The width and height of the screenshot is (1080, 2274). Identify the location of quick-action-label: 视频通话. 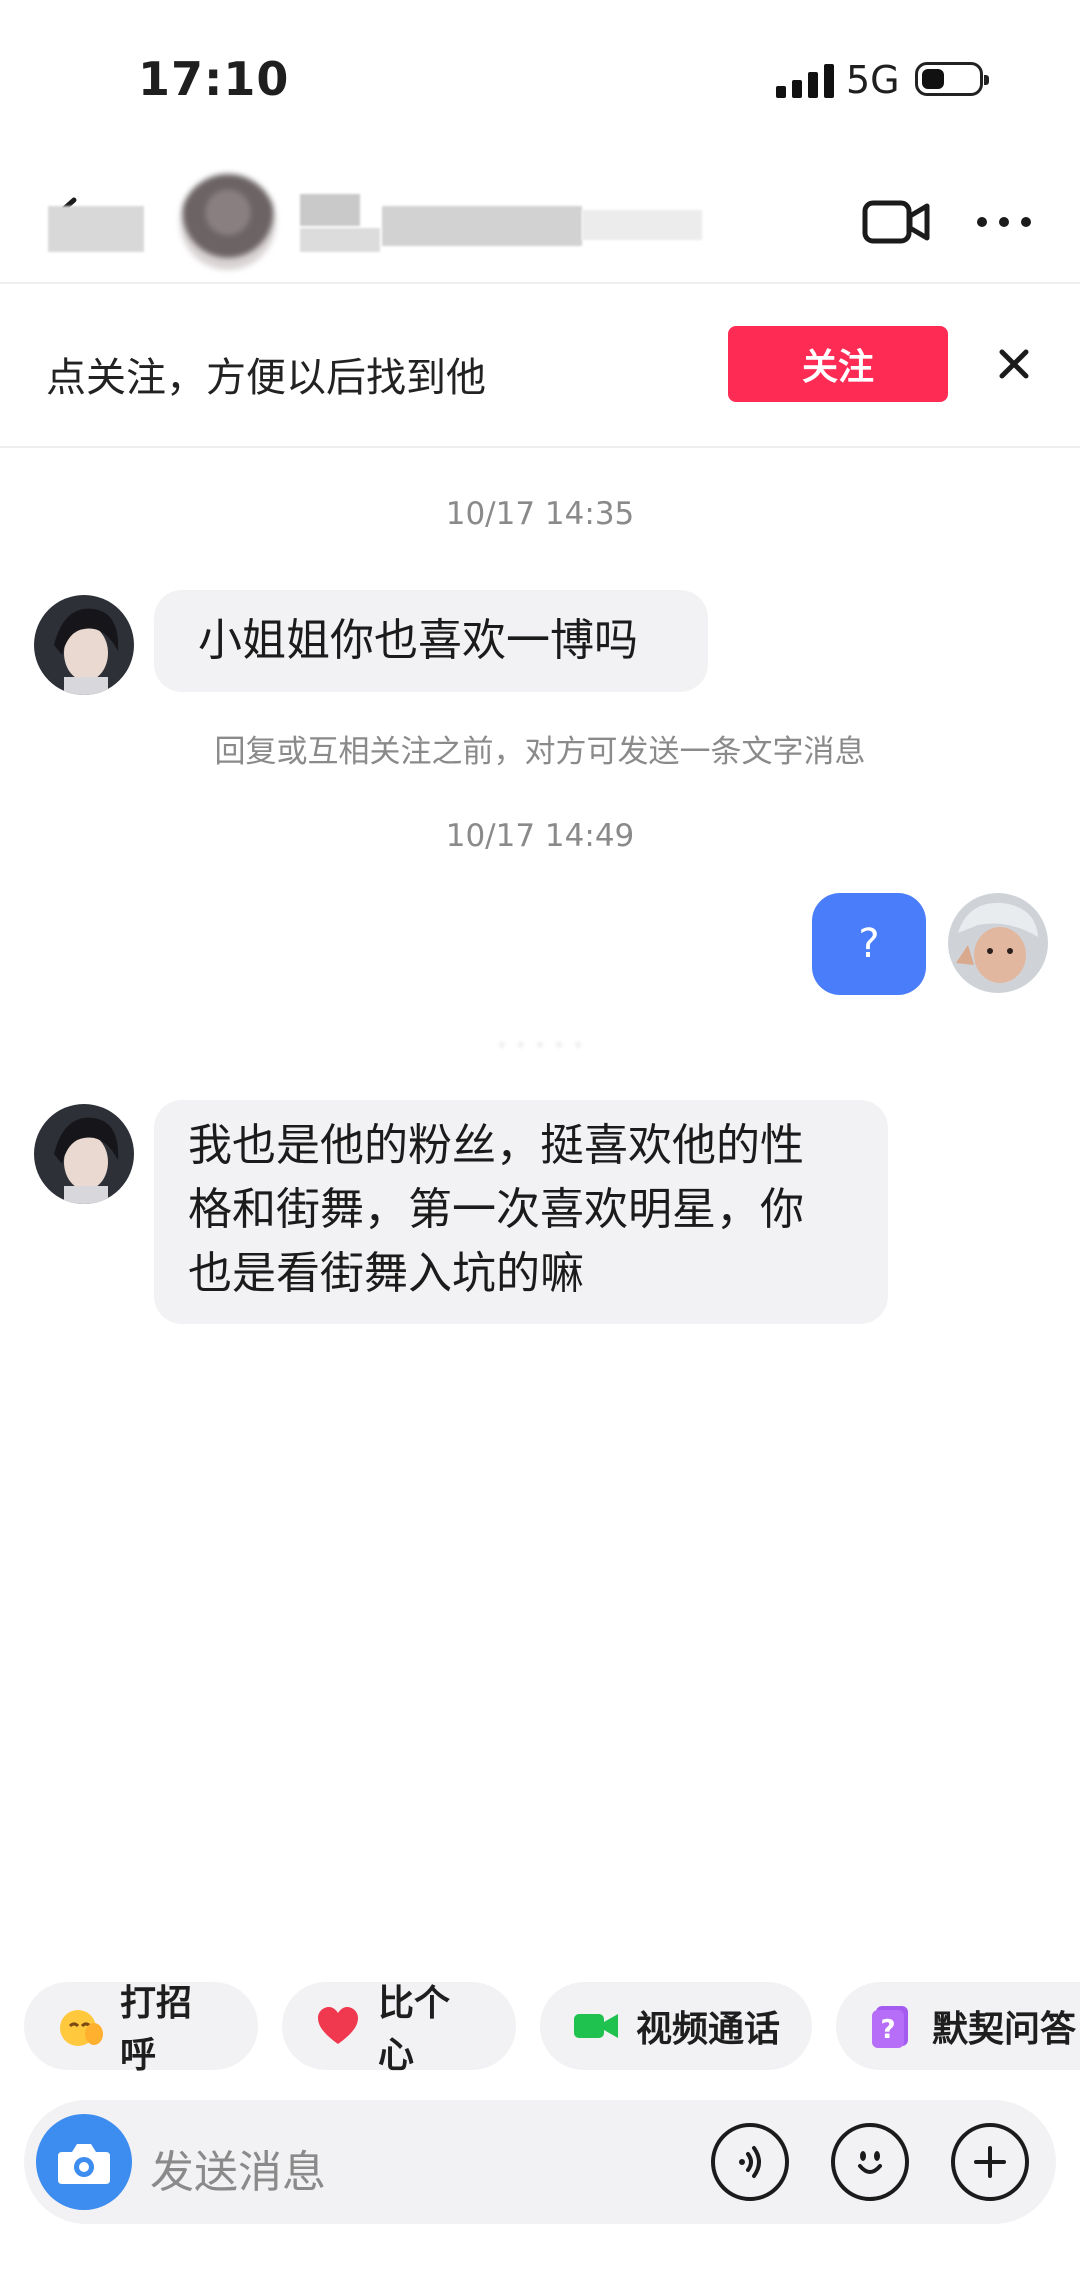
(708, 2029).